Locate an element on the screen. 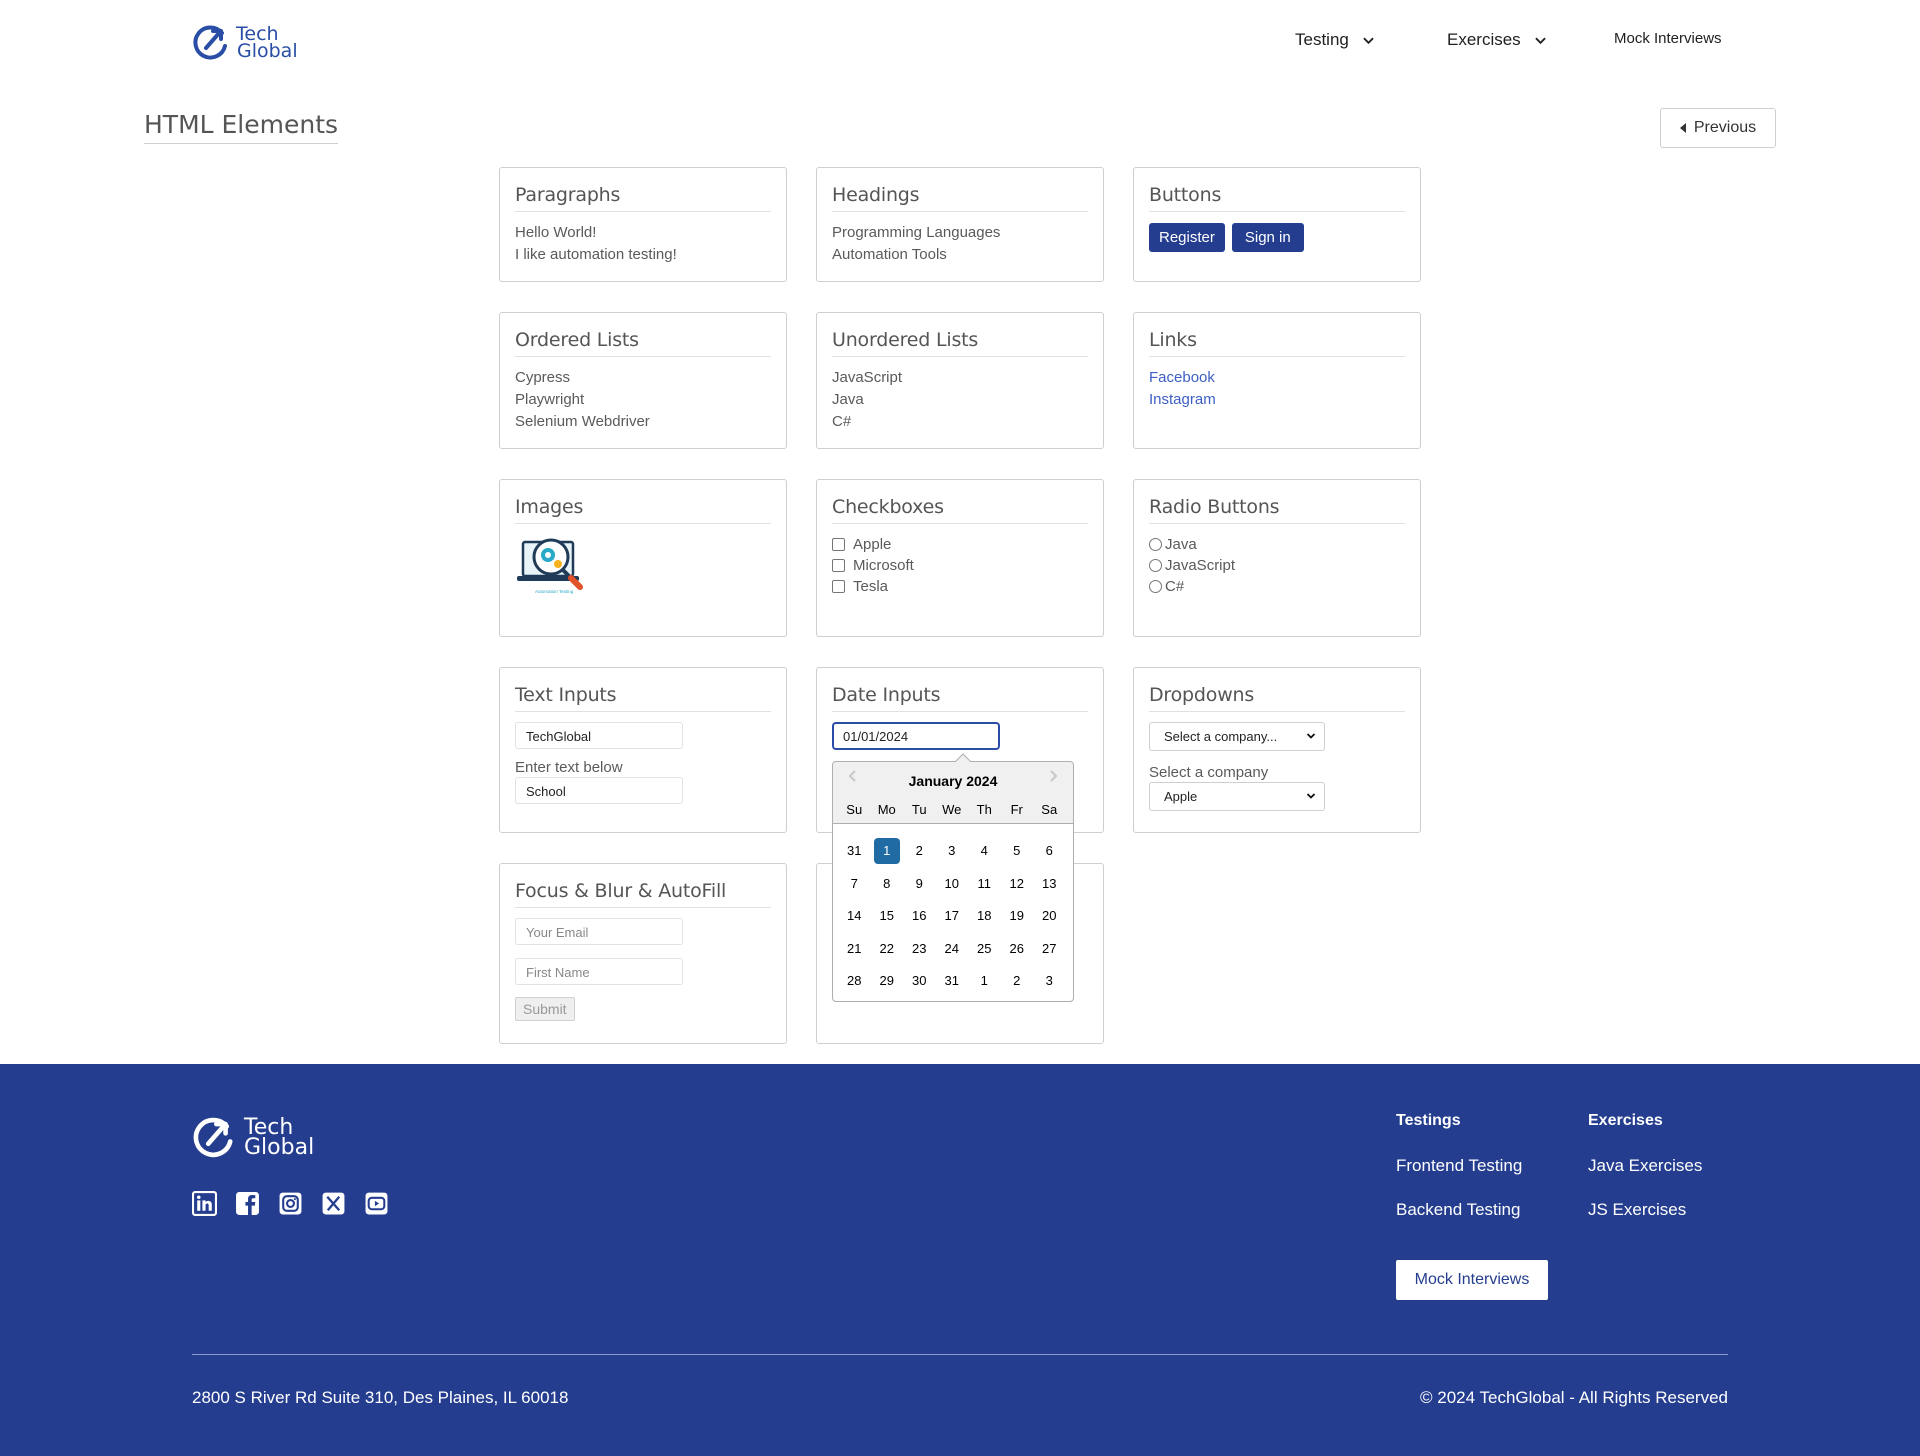 The height and width of the screenshot is (1456, 1920). youtube-icon is located at coordinates (376, 1203).